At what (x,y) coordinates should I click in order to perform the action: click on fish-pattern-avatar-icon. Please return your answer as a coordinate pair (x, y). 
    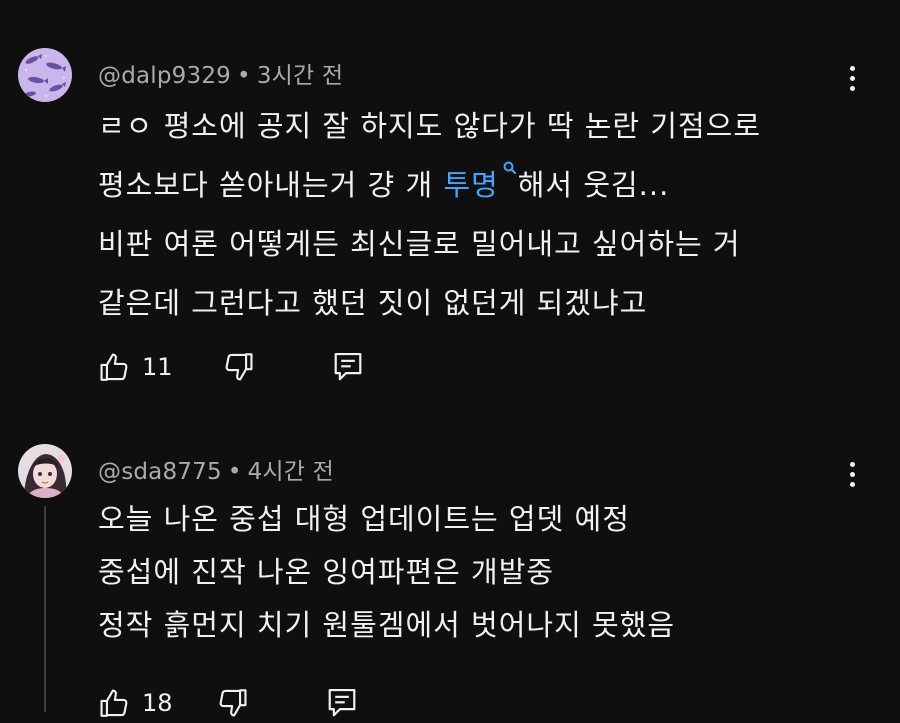
    Looking at the image, I should click on (45, 75).